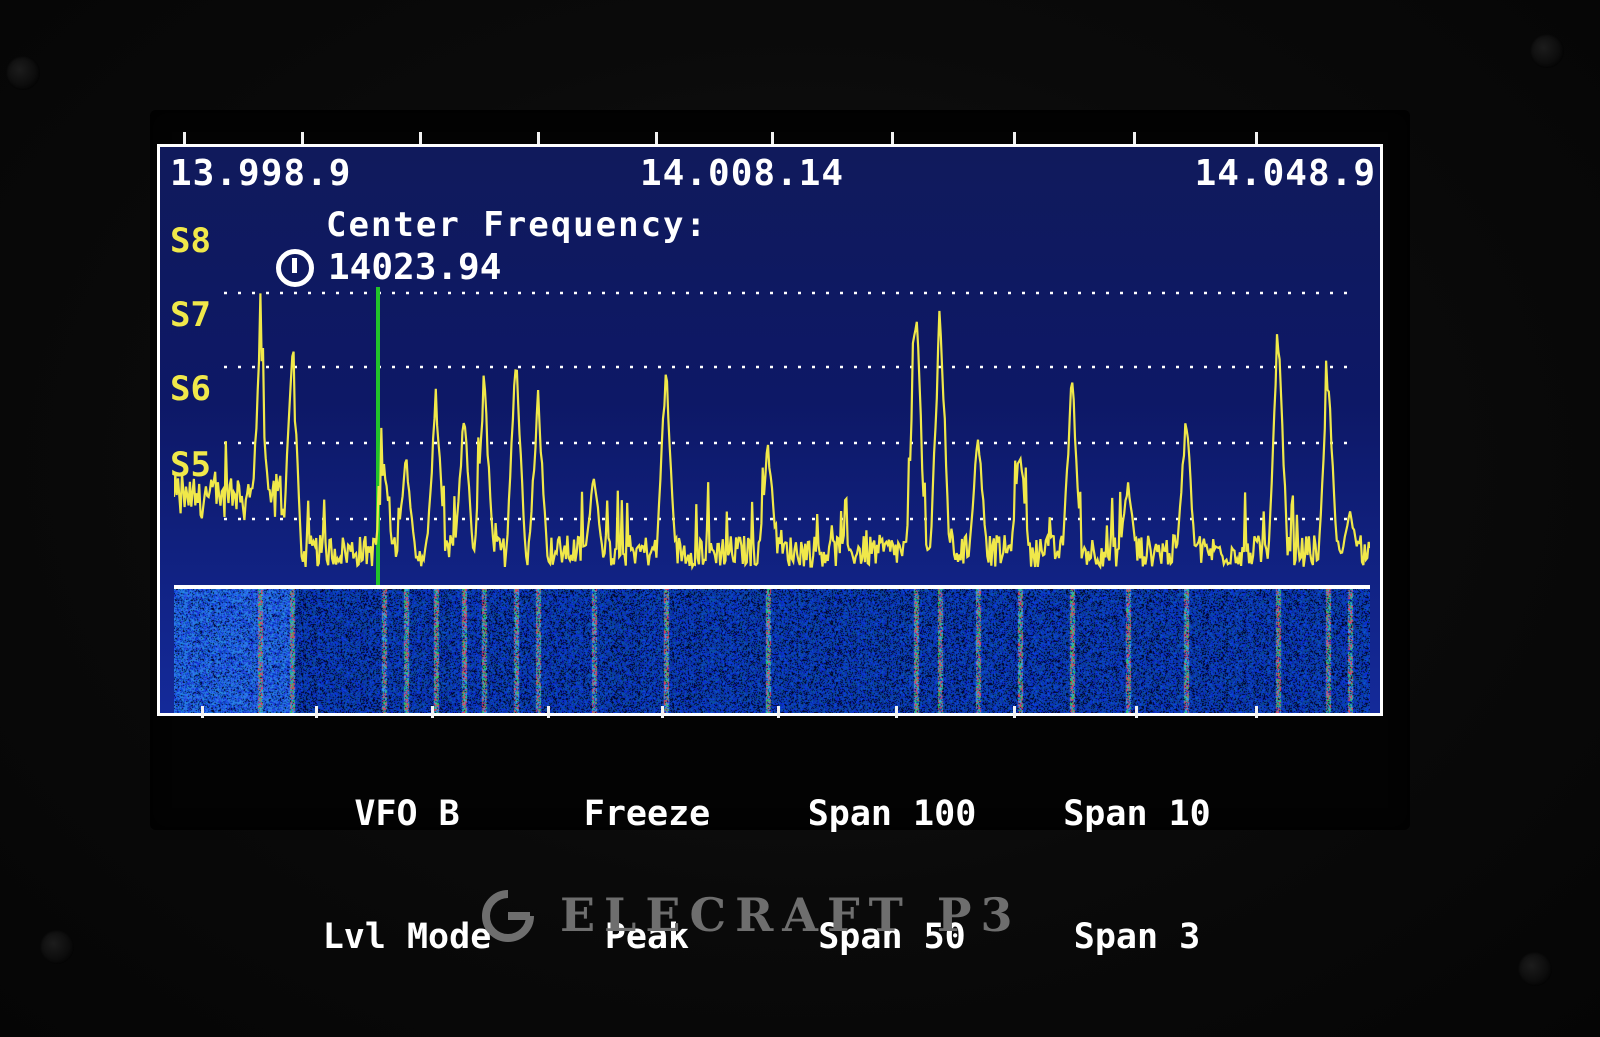 The image size is (1600, 1037). I want to click on waterfall-display, so click(772, 651).